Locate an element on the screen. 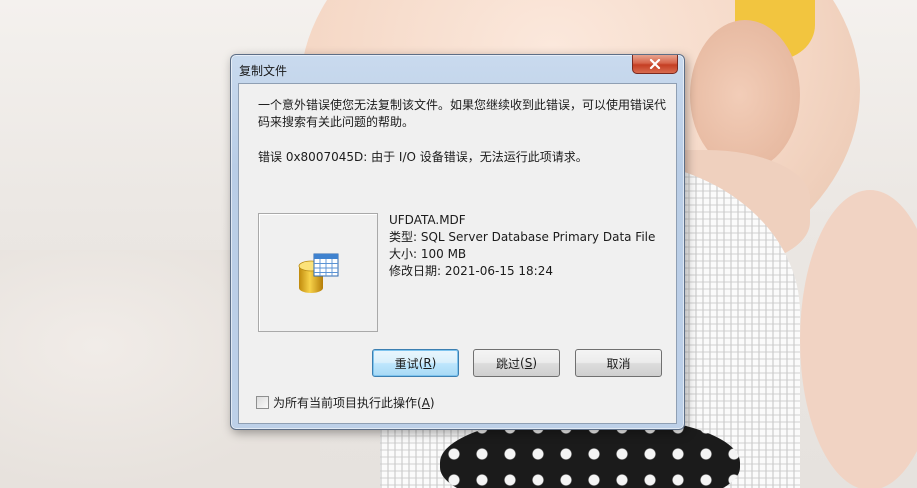 Image resolution: width=917 pixels, height=488 pixels. dialog-title: 复制文件 is located at coordinates (263, 71).